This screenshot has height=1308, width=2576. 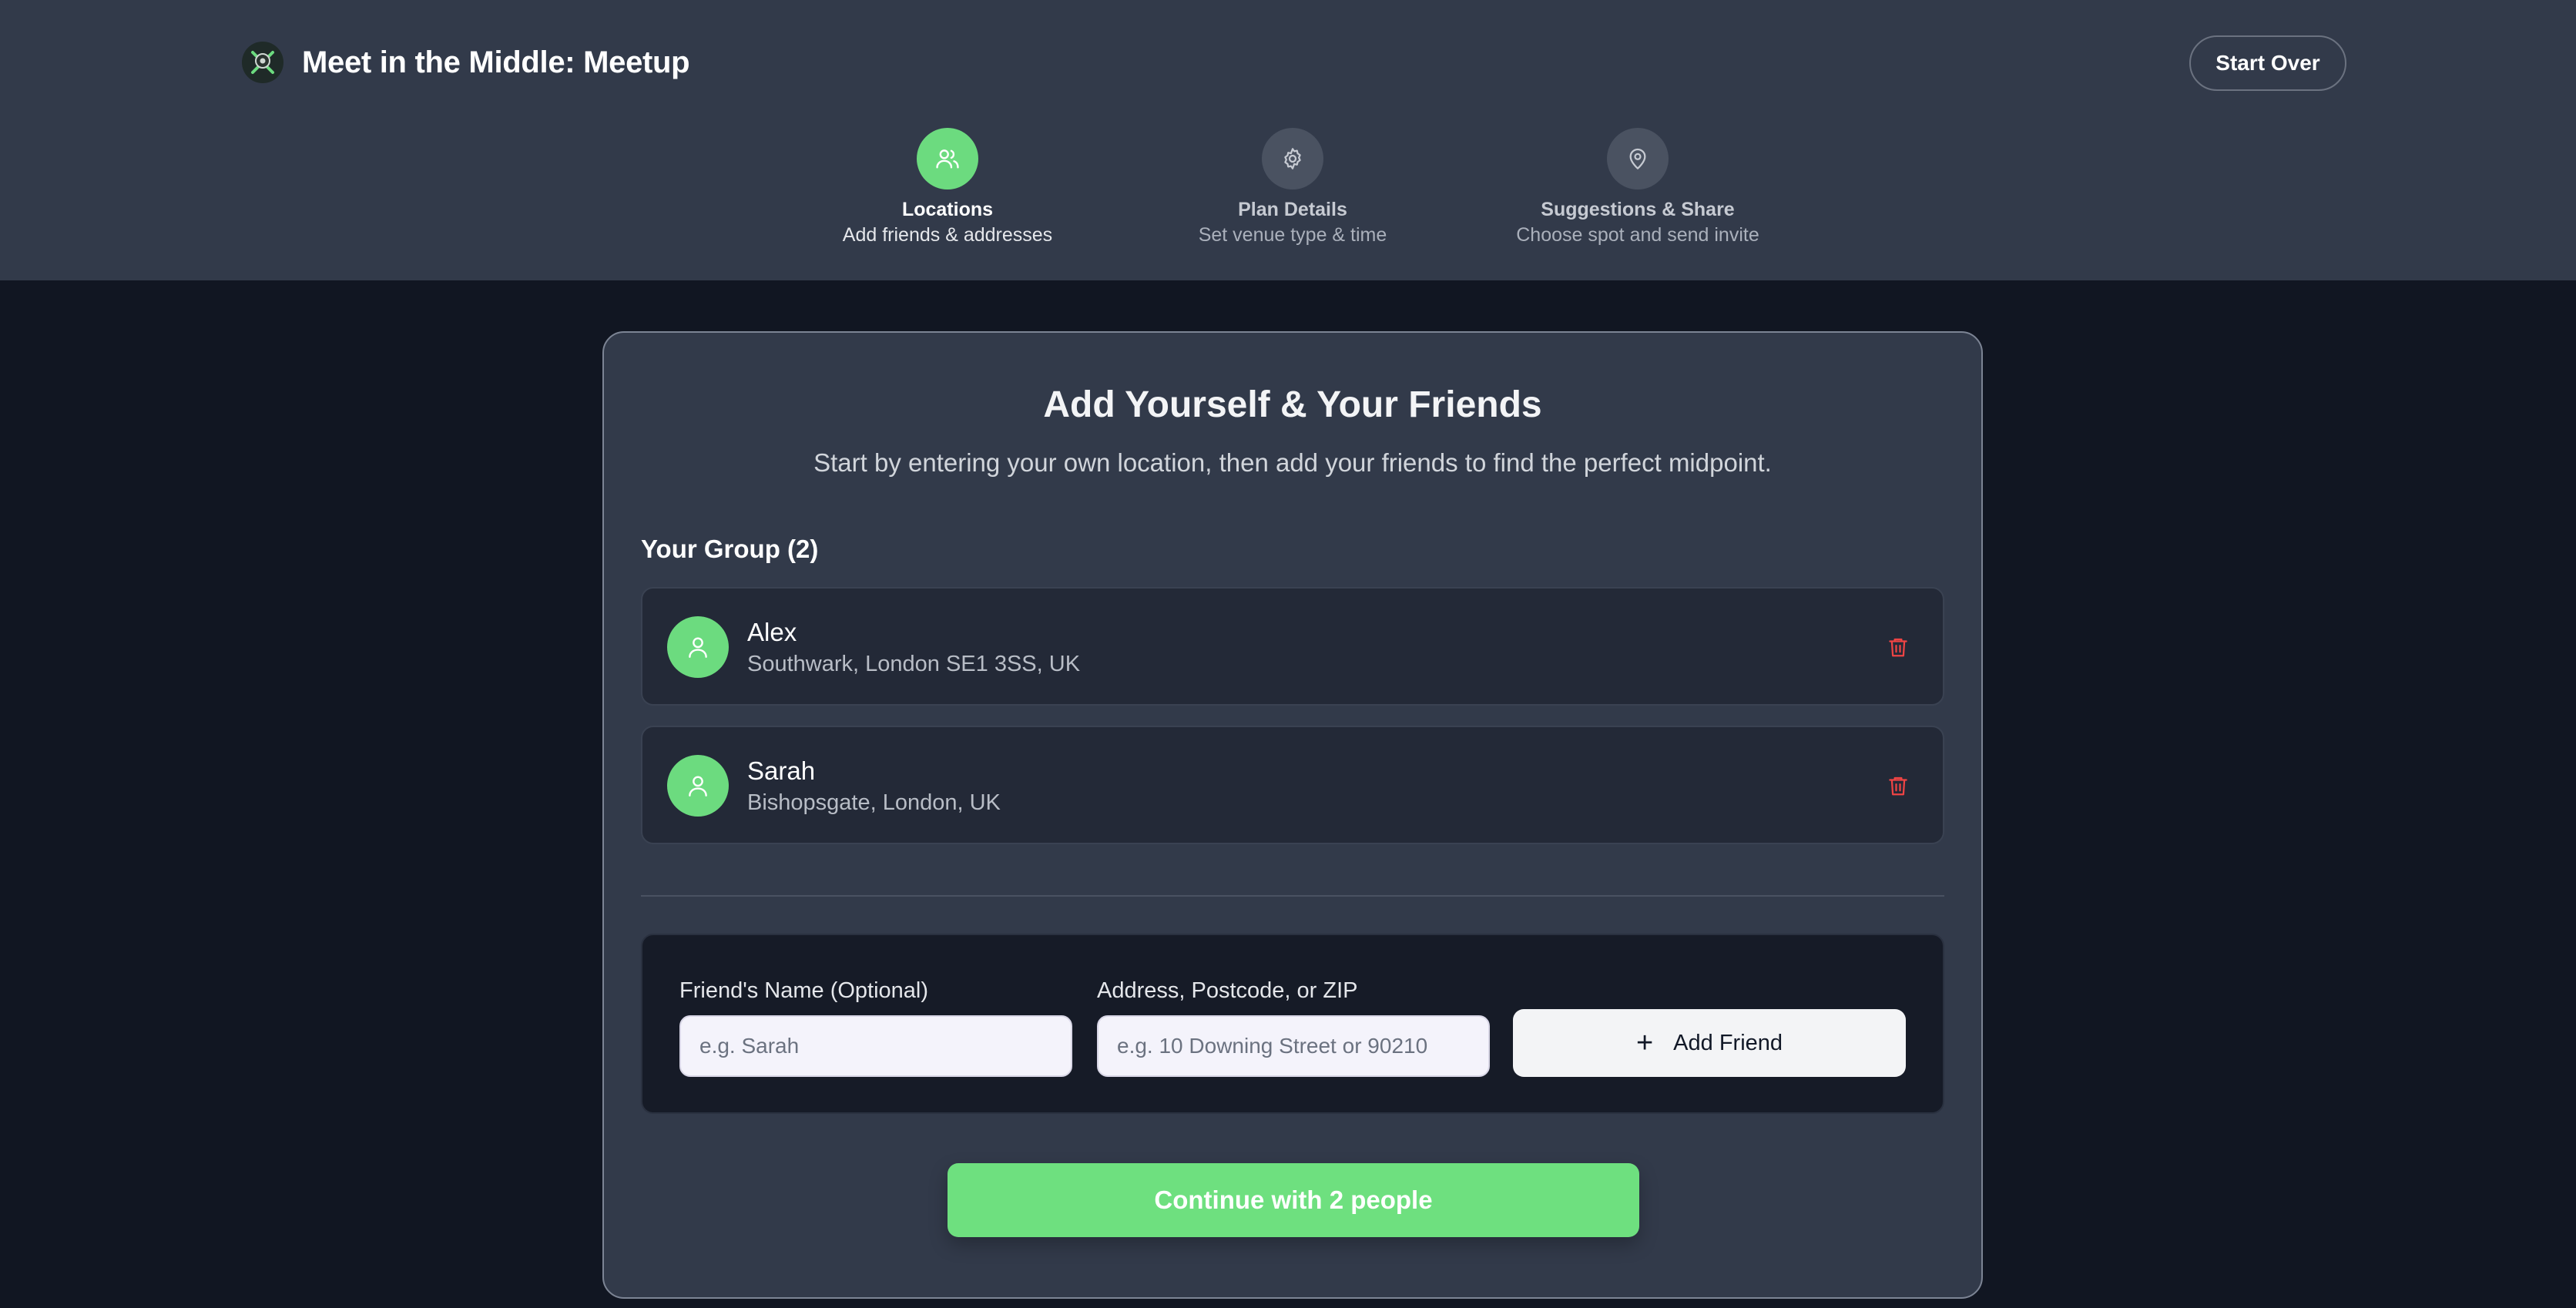 What do you see at coordinates (1644, 1043) in the screenshot?
I see `plus-icon: +` at bounding box center [1644, 1043].